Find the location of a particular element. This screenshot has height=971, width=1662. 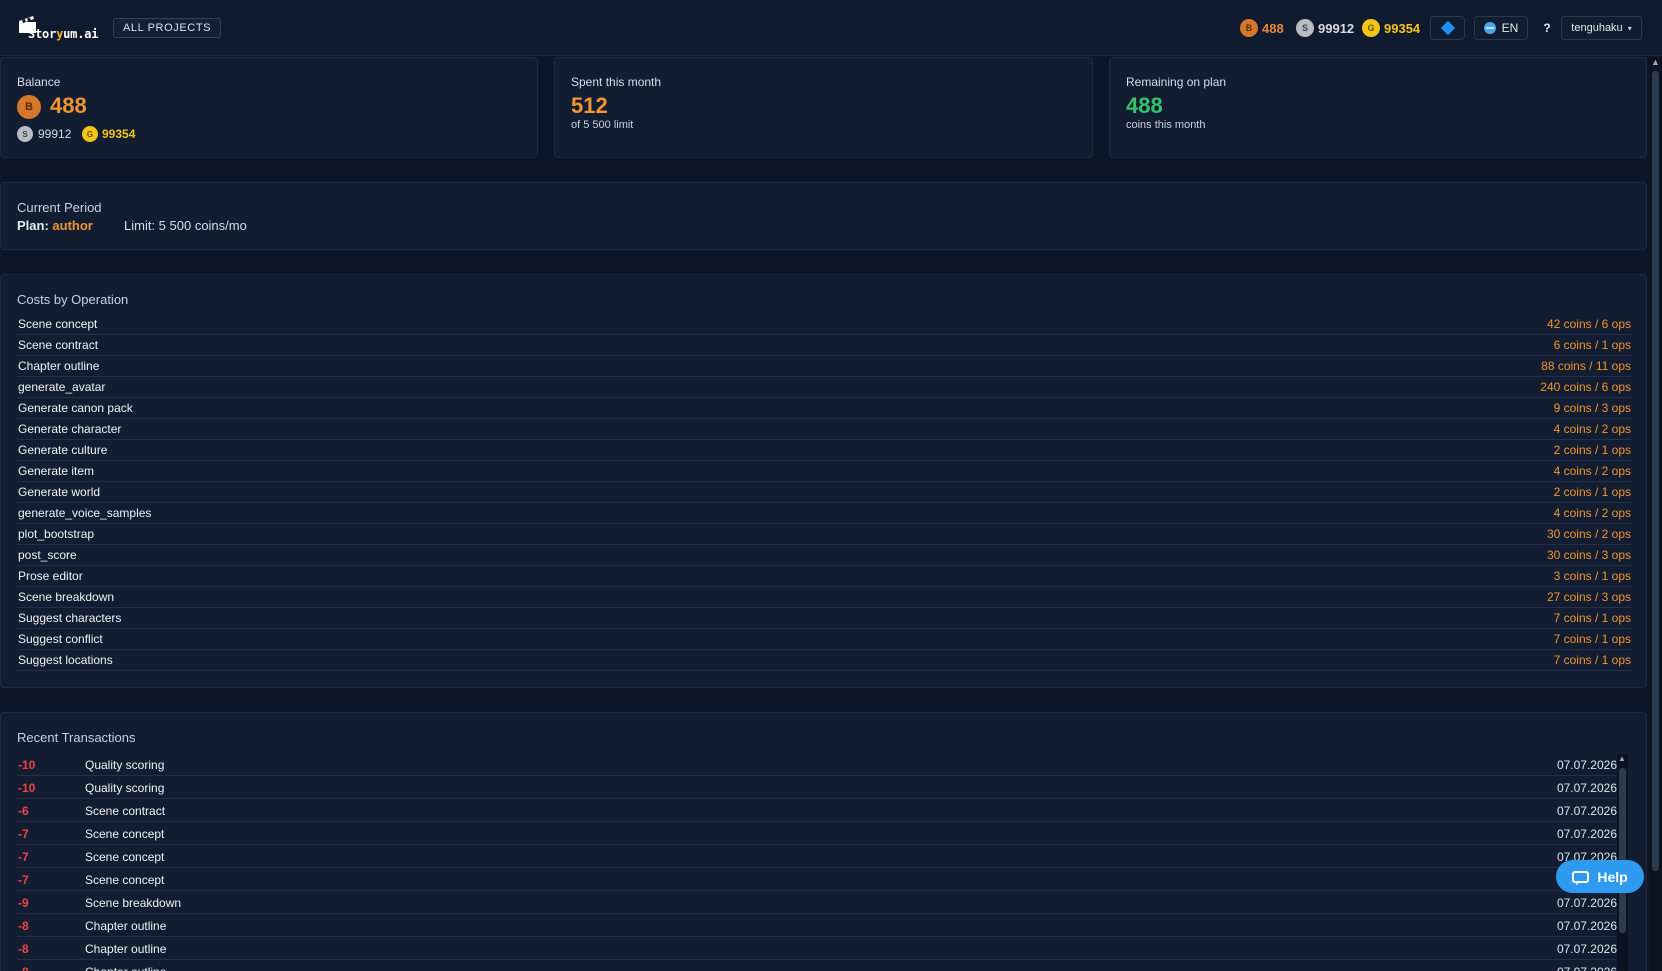

table-row: generate_voice_samples 4 coins / 2 ops is located at coordinates (824, 513).